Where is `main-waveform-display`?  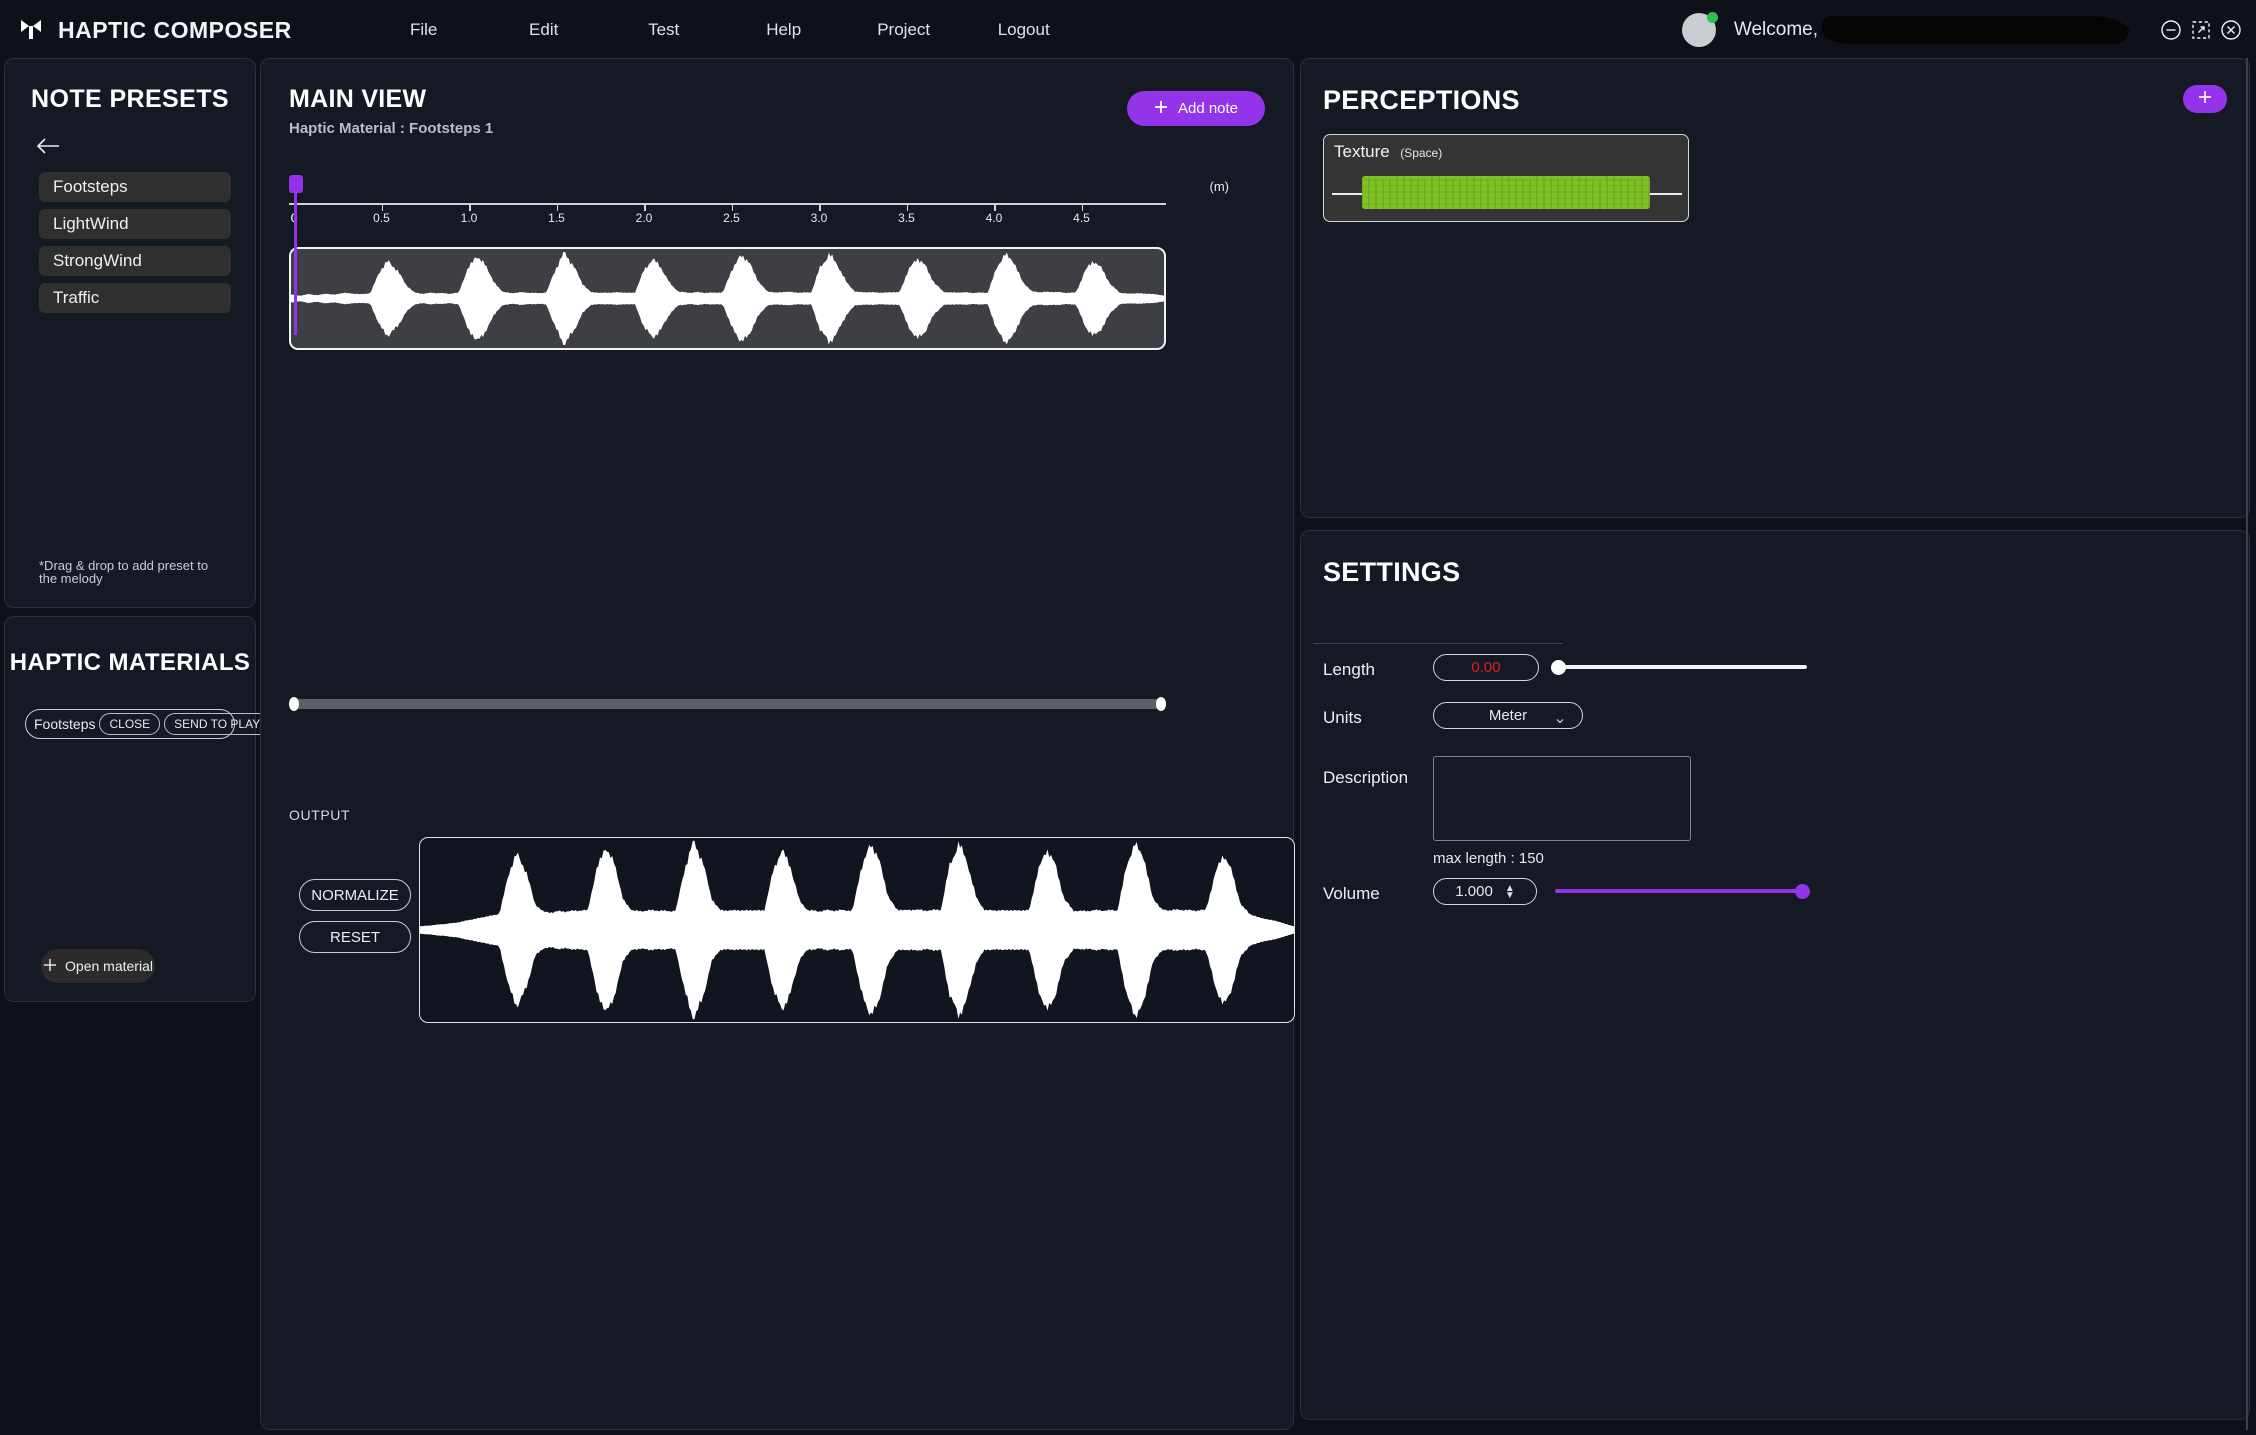
main-waveform-display is located at coordinates (727, 298).